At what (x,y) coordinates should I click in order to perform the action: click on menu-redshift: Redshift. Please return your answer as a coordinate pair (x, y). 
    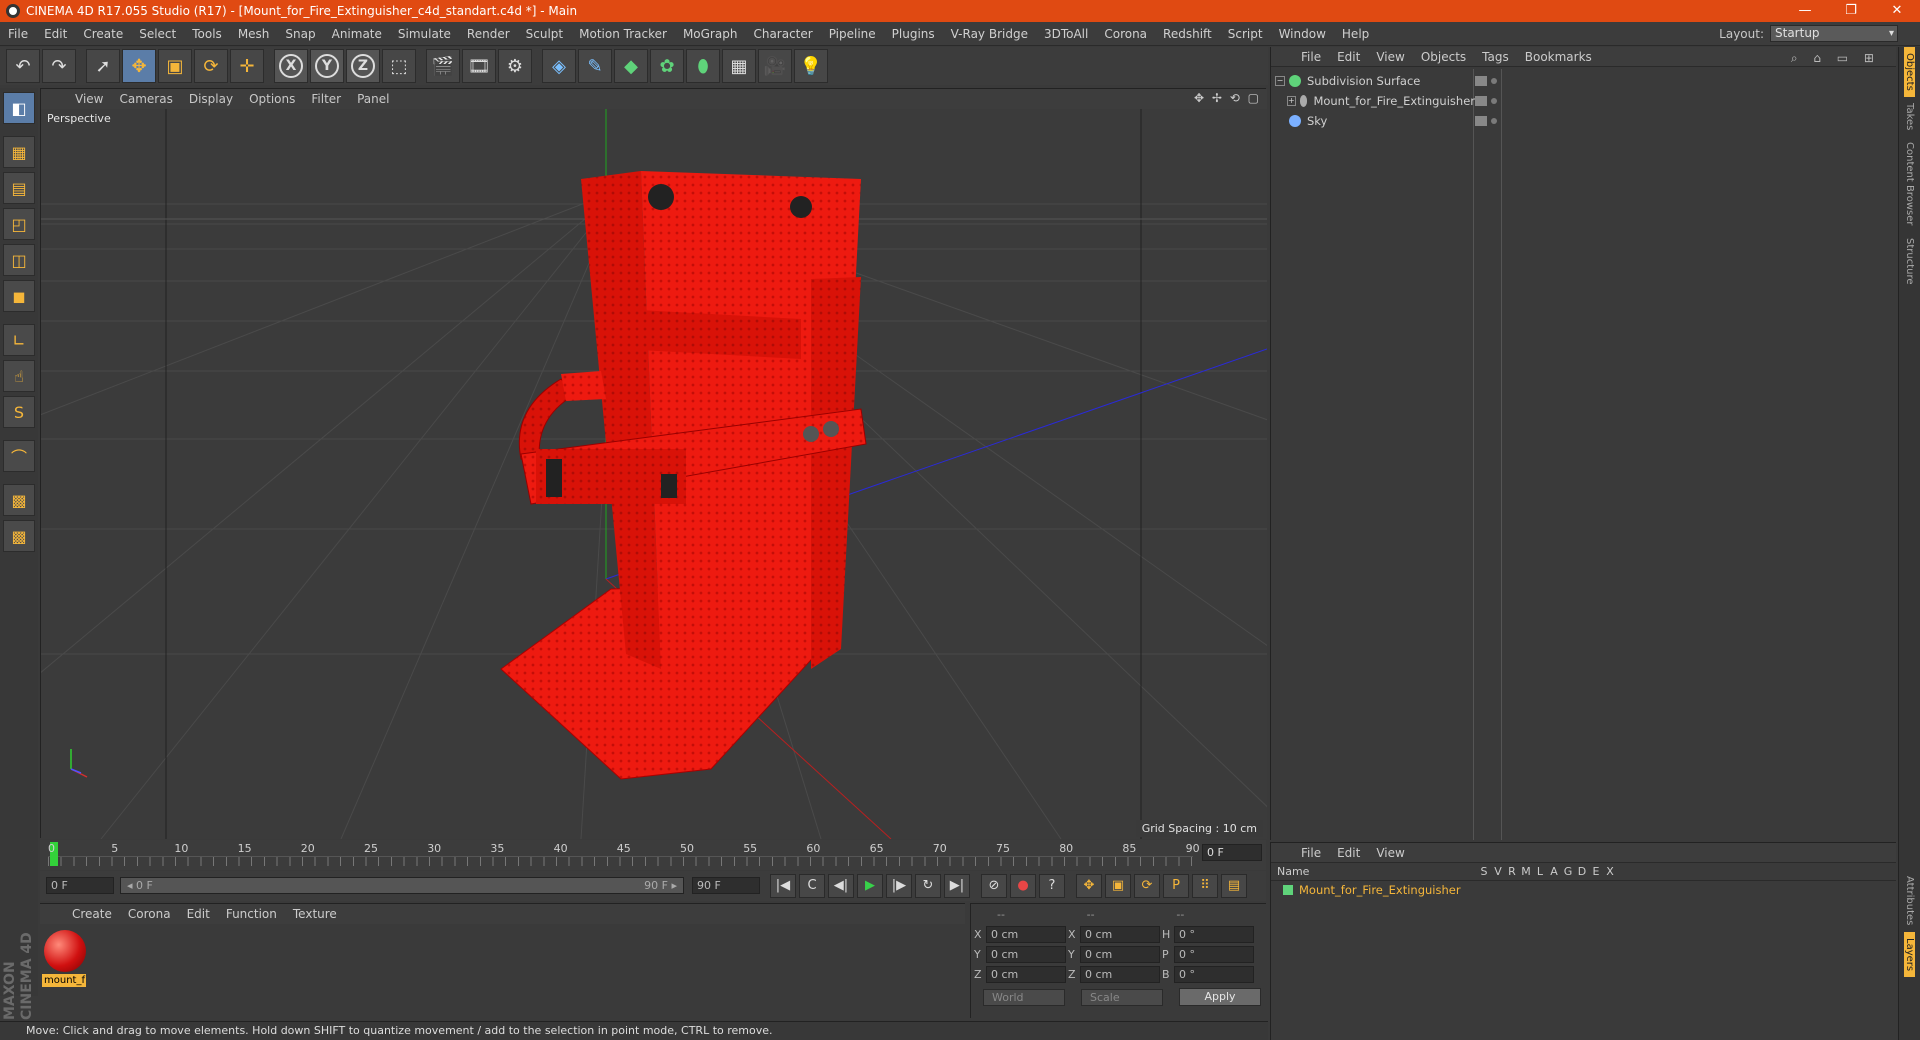
    Looking at the image, I should click on (1187, 34).